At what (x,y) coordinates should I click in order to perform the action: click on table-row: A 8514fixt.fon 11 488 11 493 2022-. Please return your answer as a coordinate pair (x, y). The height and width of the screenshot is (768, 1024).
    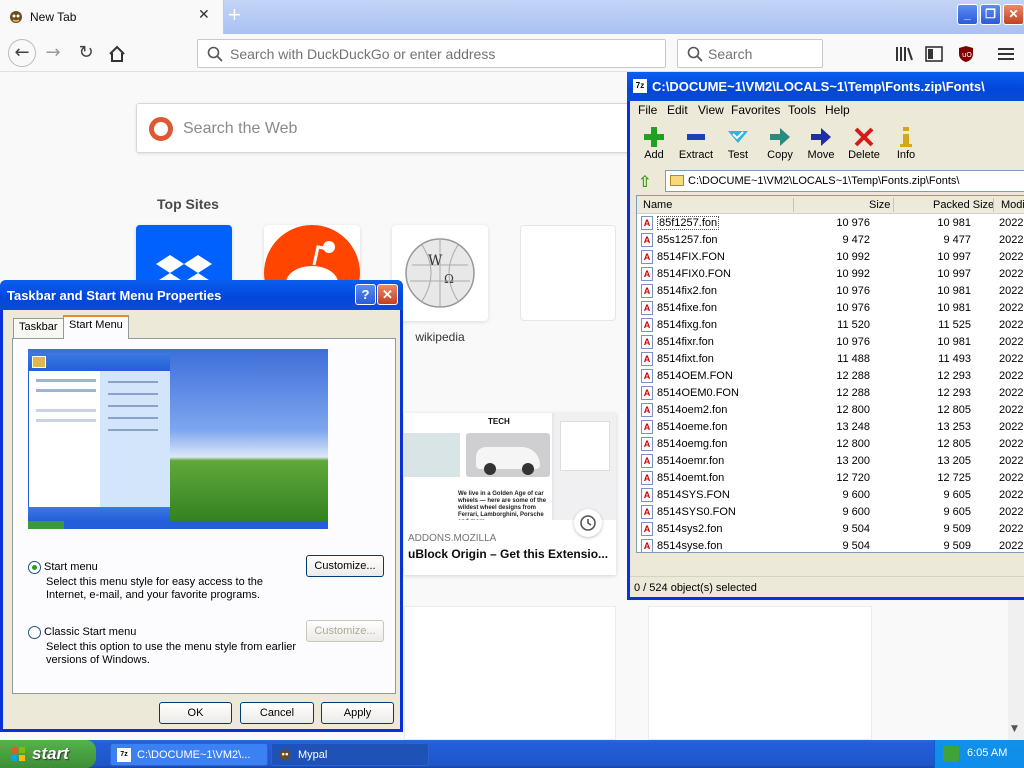
    Looking at the image, I should click on (830, 359).